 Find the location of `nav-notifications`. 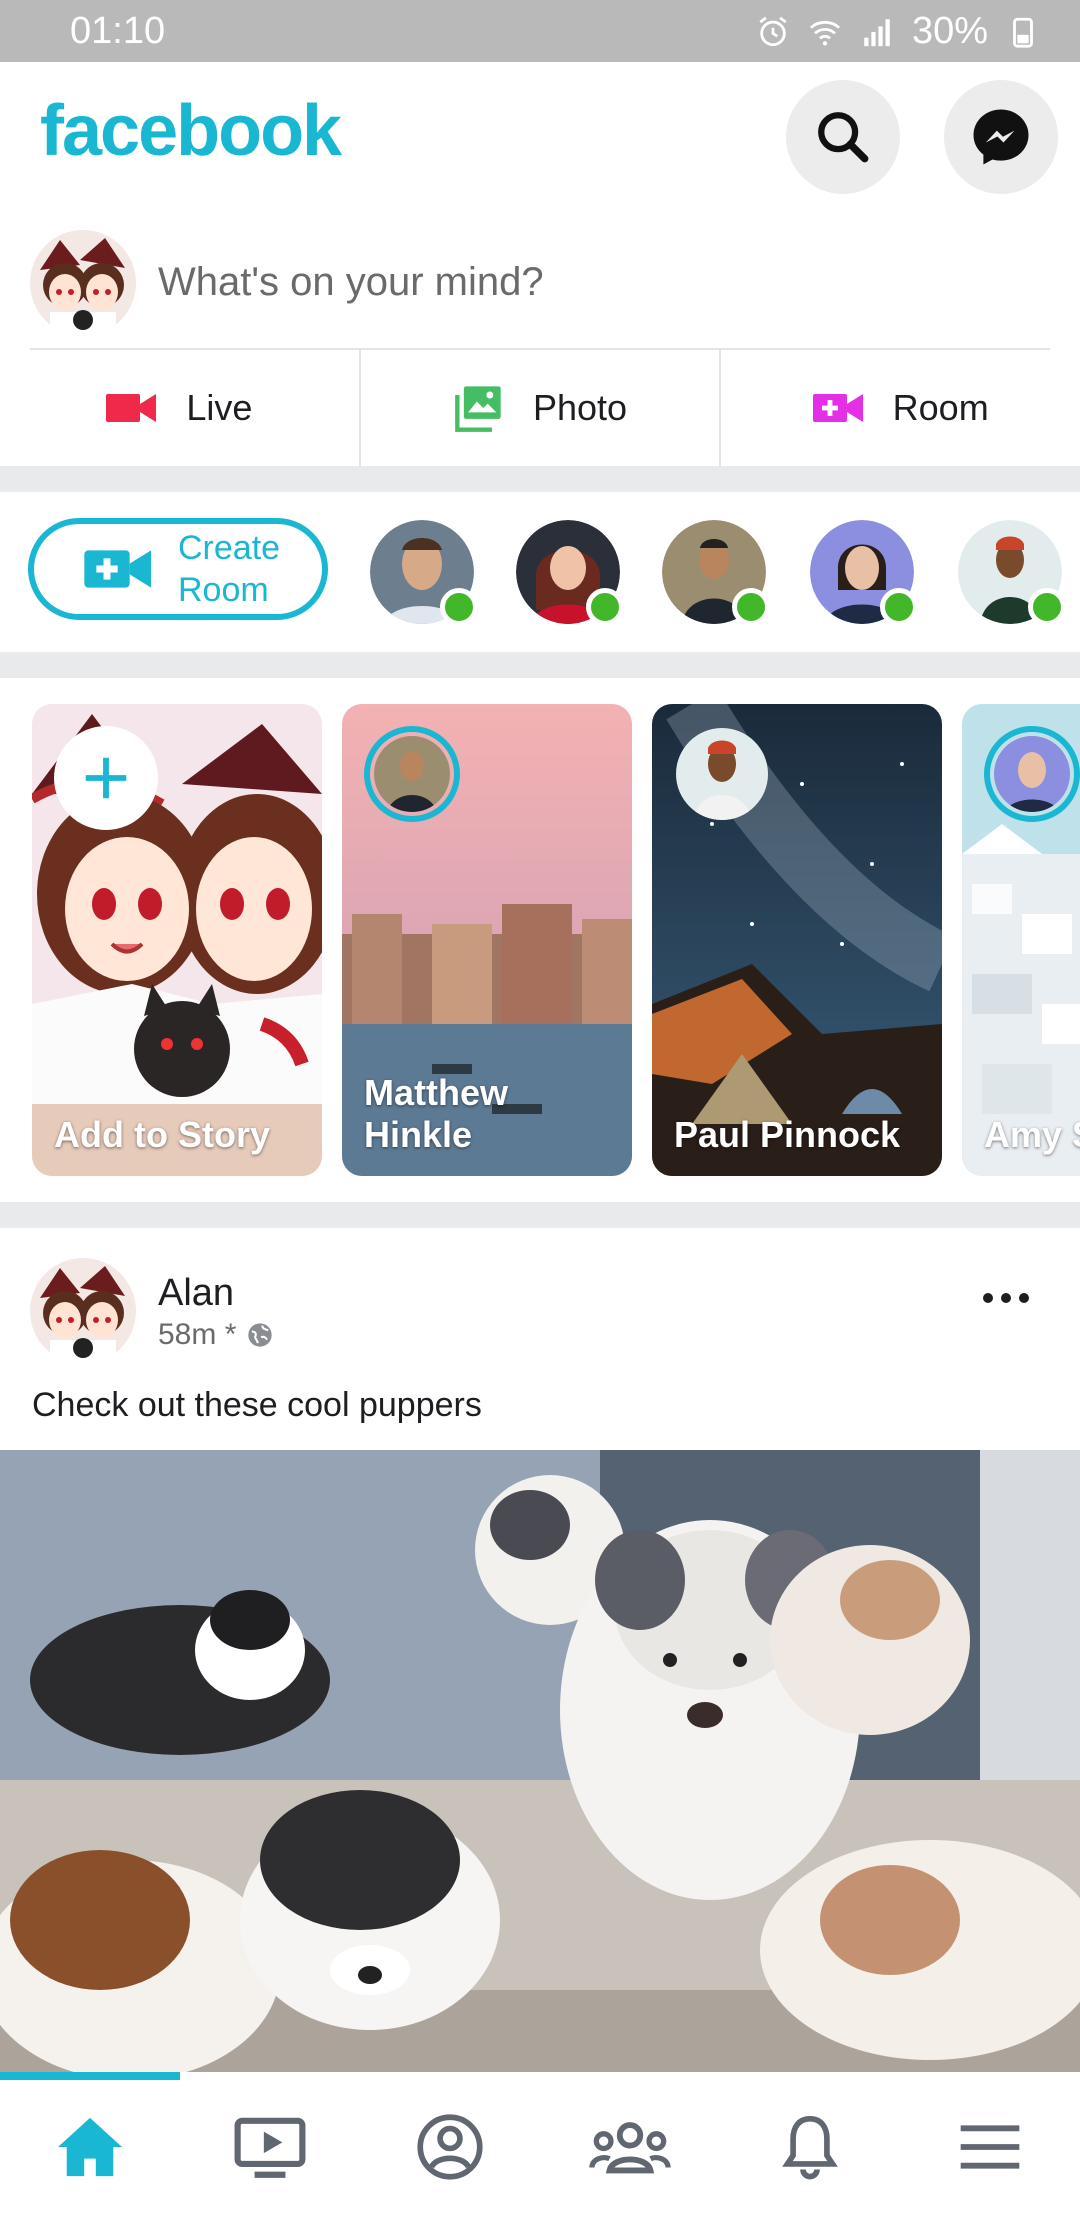

nav-notifications is located at coordinates (810, 2147).